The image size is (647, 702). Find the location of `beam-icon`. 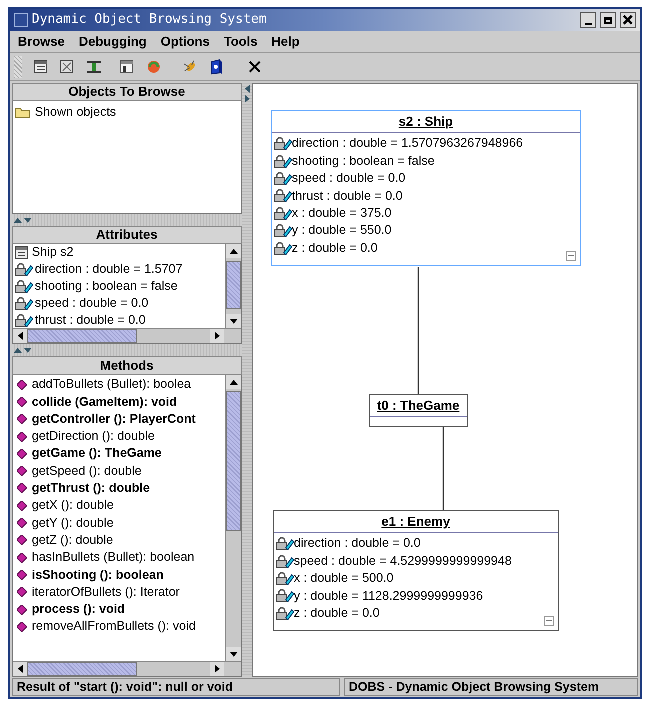

beam-icon is located at coordinates (94, 67).